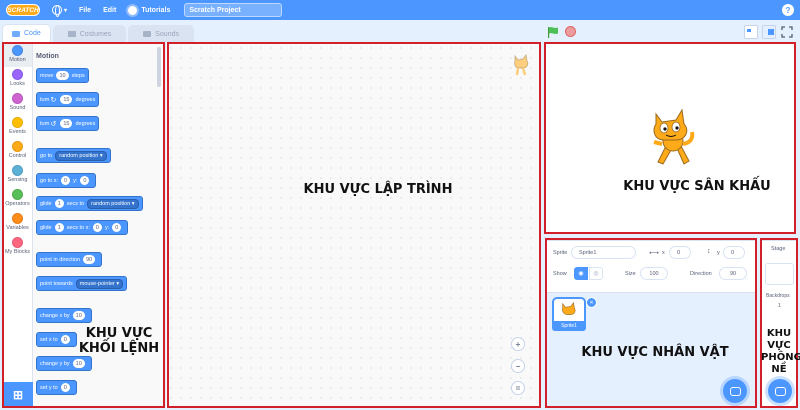  Describe the element at coordinates (71, 34) in the screenshot. I see `brush-icon` at that location.